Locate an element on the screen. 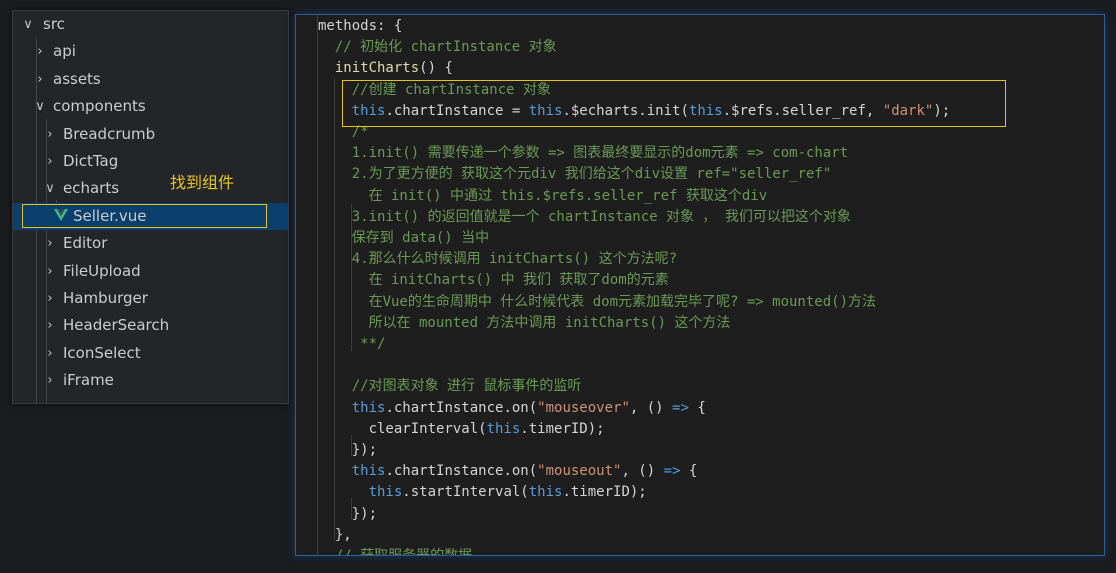 This screenshot has height=573, width=1116. tree-item-label: api is located at coordinates (64, 51).